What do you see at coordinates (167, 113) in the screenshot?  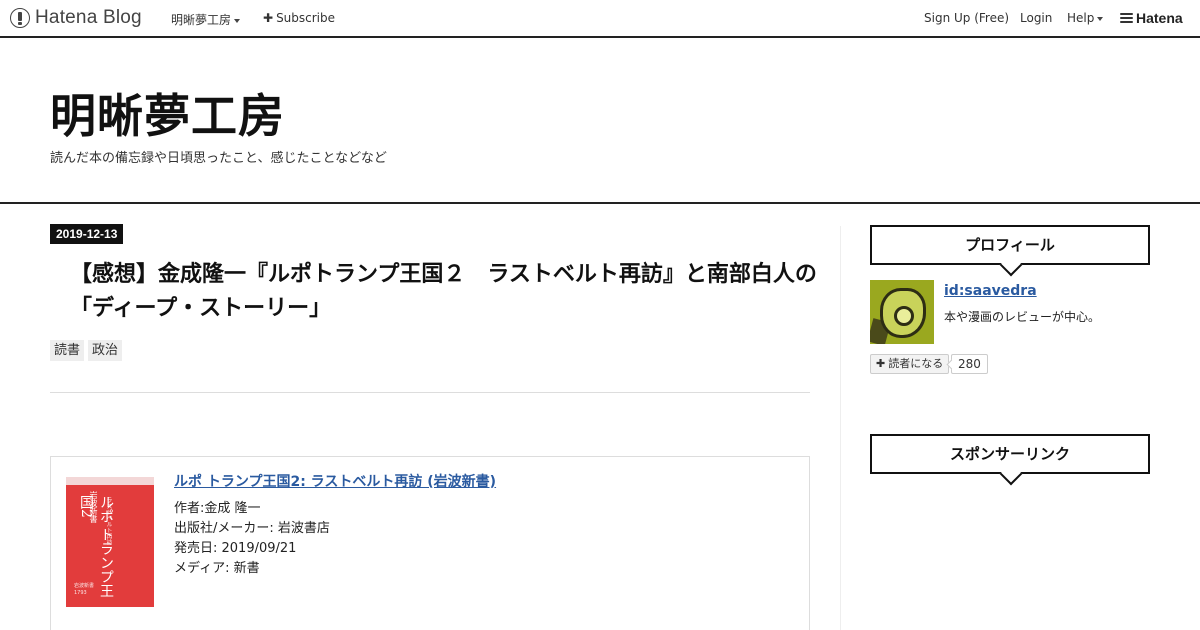 I see `blog-title: 明晰夢工房` at bounding box center [167, 113].